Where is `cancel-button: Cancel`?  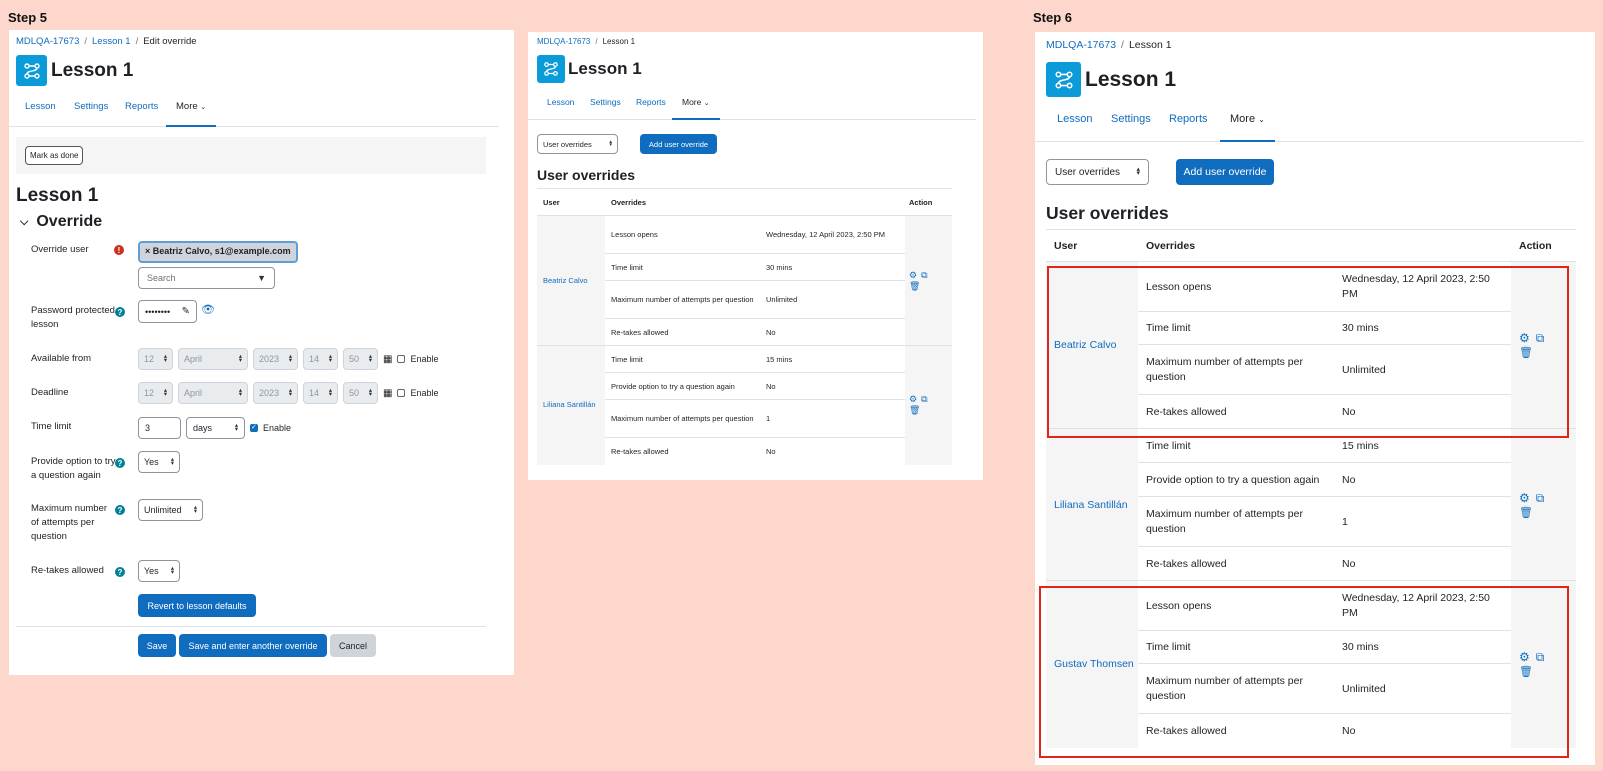
cancel-button: Cancel is located at coordinates (353, 645).